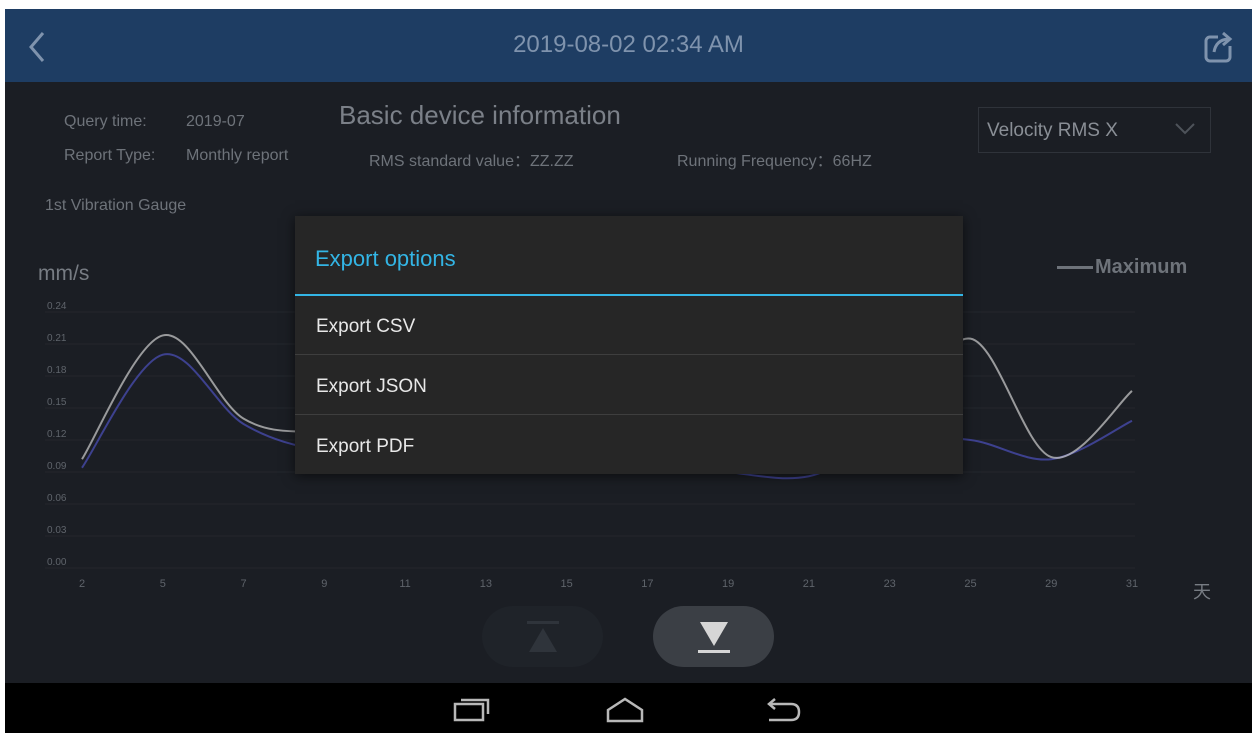 This screenshot has width=1252, height=733. Describe the element at coordinates (809, 584) in the screenshot. I see `x-tick-label: 21` at that location.